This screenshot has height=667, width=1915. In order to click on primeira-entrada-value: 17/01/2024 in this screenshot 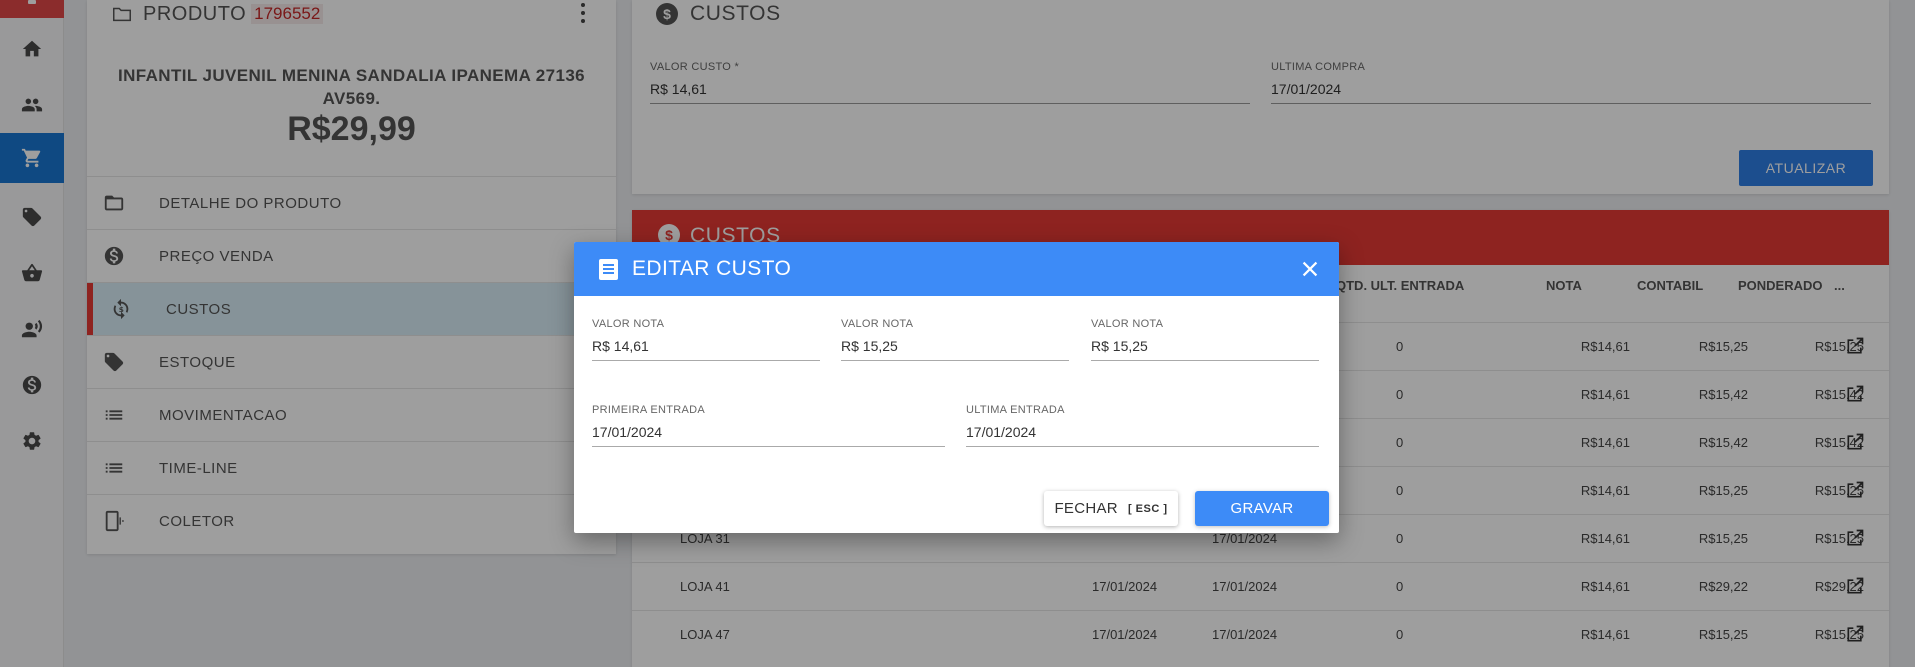, I will do `click(768, 435)`.